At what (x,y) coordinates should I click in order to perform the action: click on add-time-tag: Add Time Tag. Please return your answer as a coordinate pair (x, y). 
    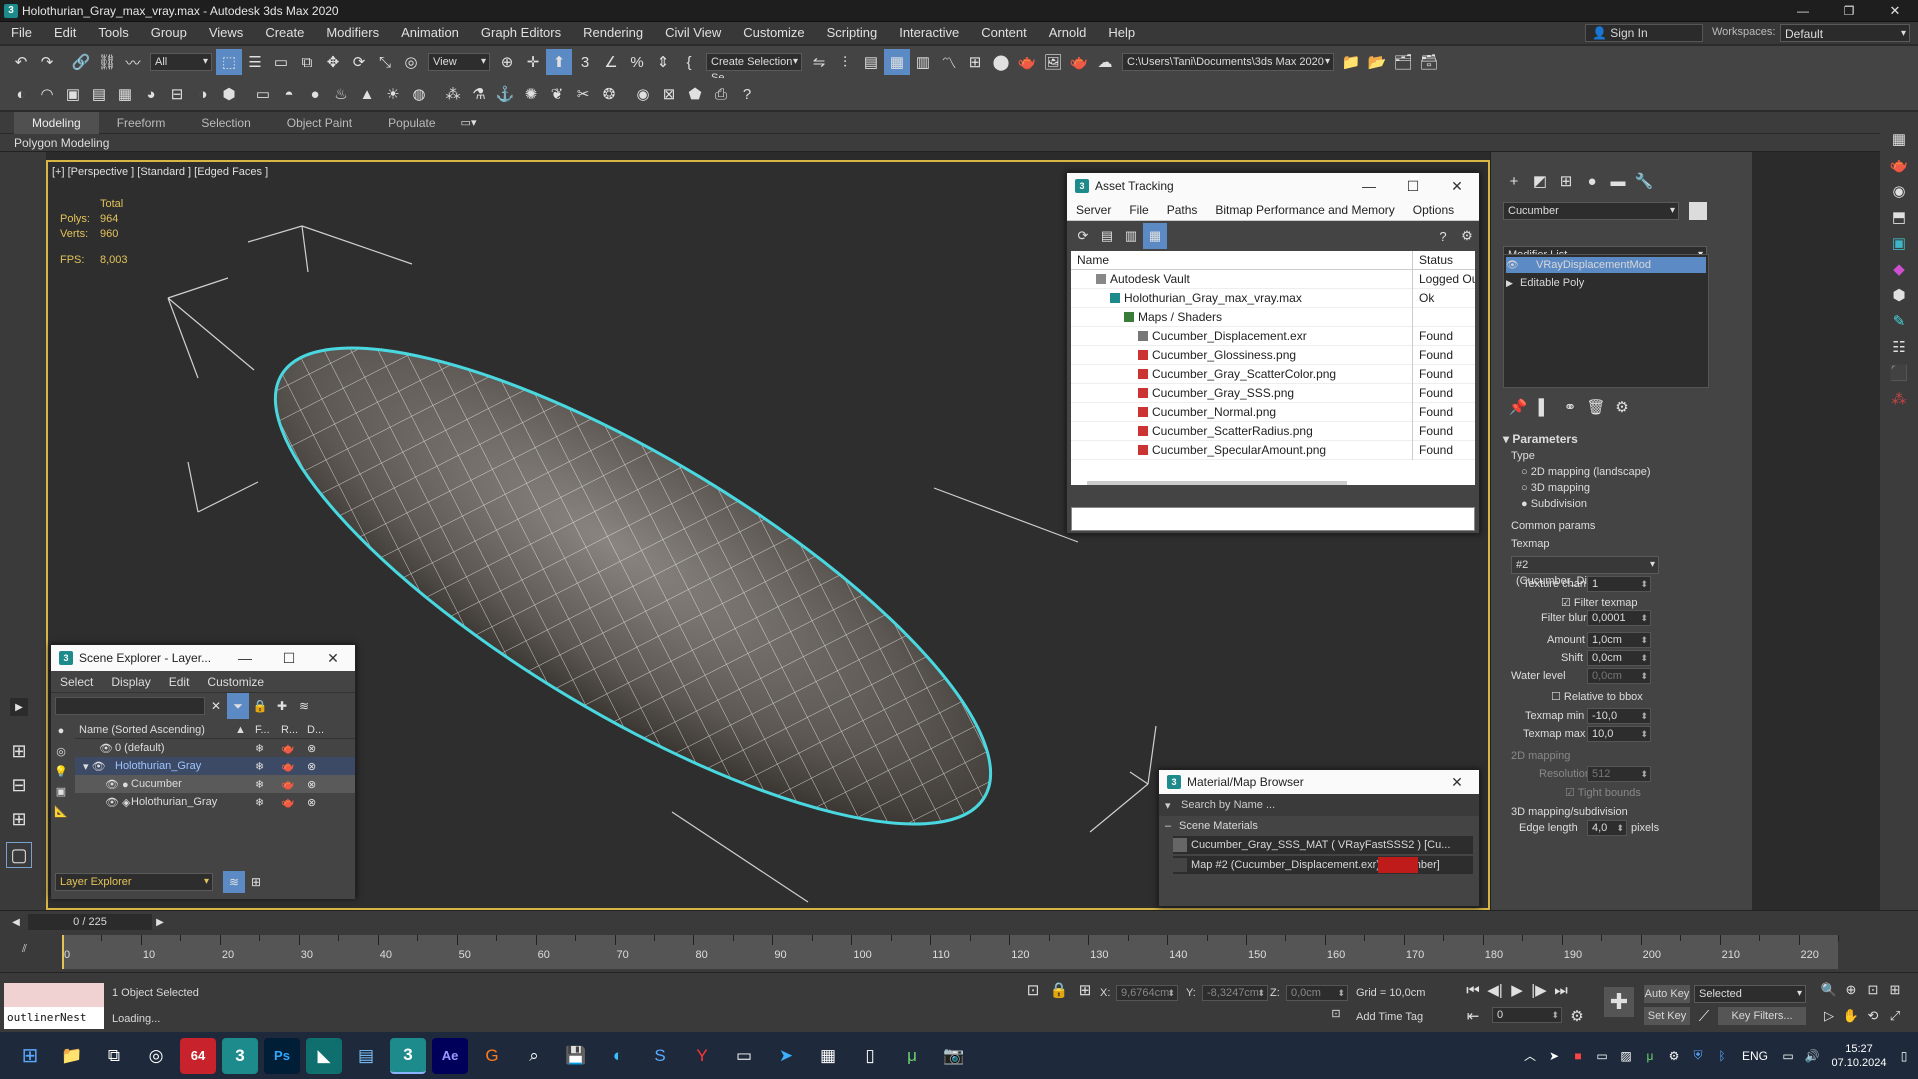
    Looking at the image, I should click on (1389, 1017).